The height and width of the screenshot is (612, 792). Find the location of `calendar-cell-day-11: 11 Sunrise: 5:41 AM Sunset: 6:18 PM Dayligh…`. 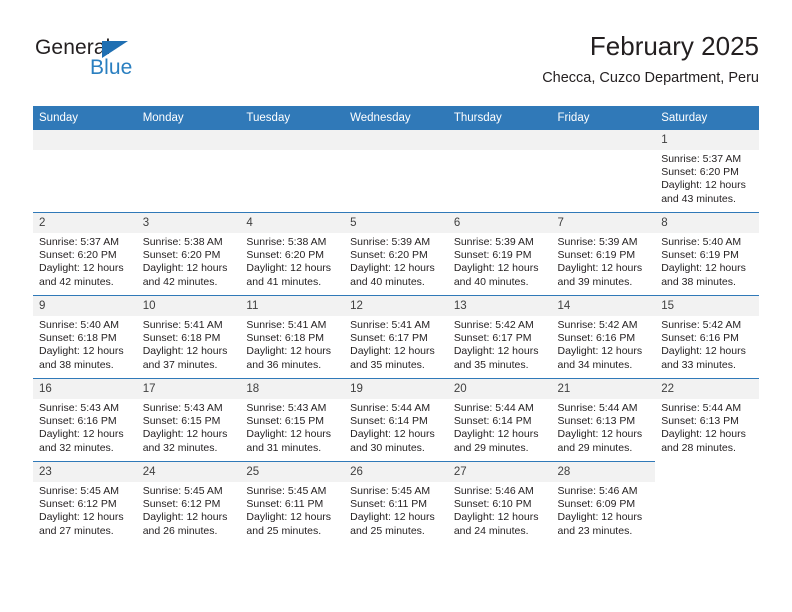

calendar-cell-day-11: 11 Sunrise: 5:41 AM Sunset: 6:18 PM Dayligh… is located at coordinates (292, 337).